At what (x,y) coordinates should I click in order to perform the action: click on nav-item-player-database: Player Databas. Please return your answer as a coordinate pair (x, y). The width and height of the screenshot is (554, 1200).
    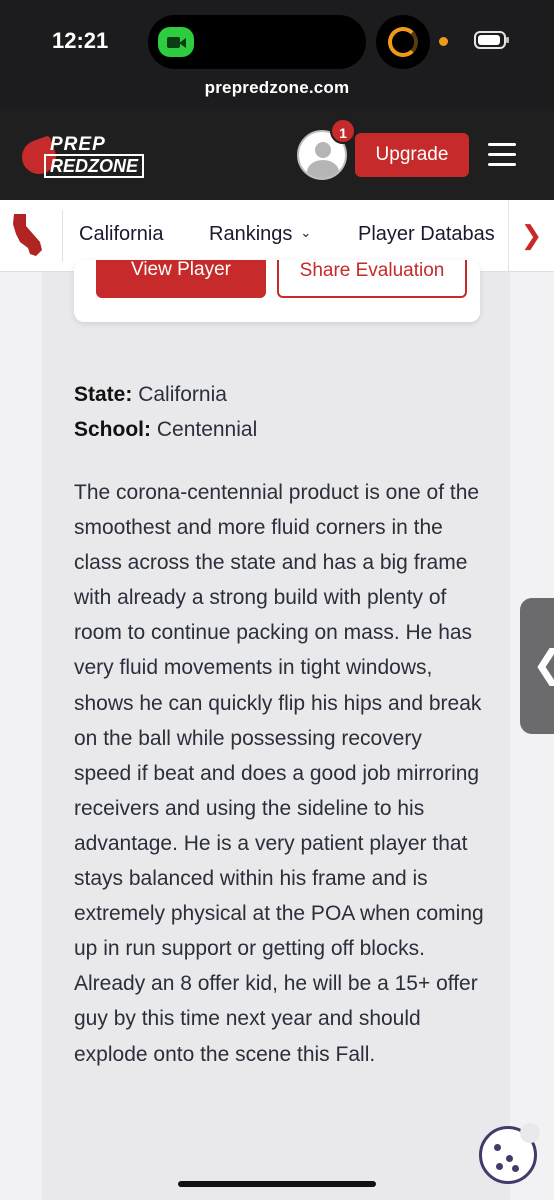
    Looking at the image, I should click on (426, 234).